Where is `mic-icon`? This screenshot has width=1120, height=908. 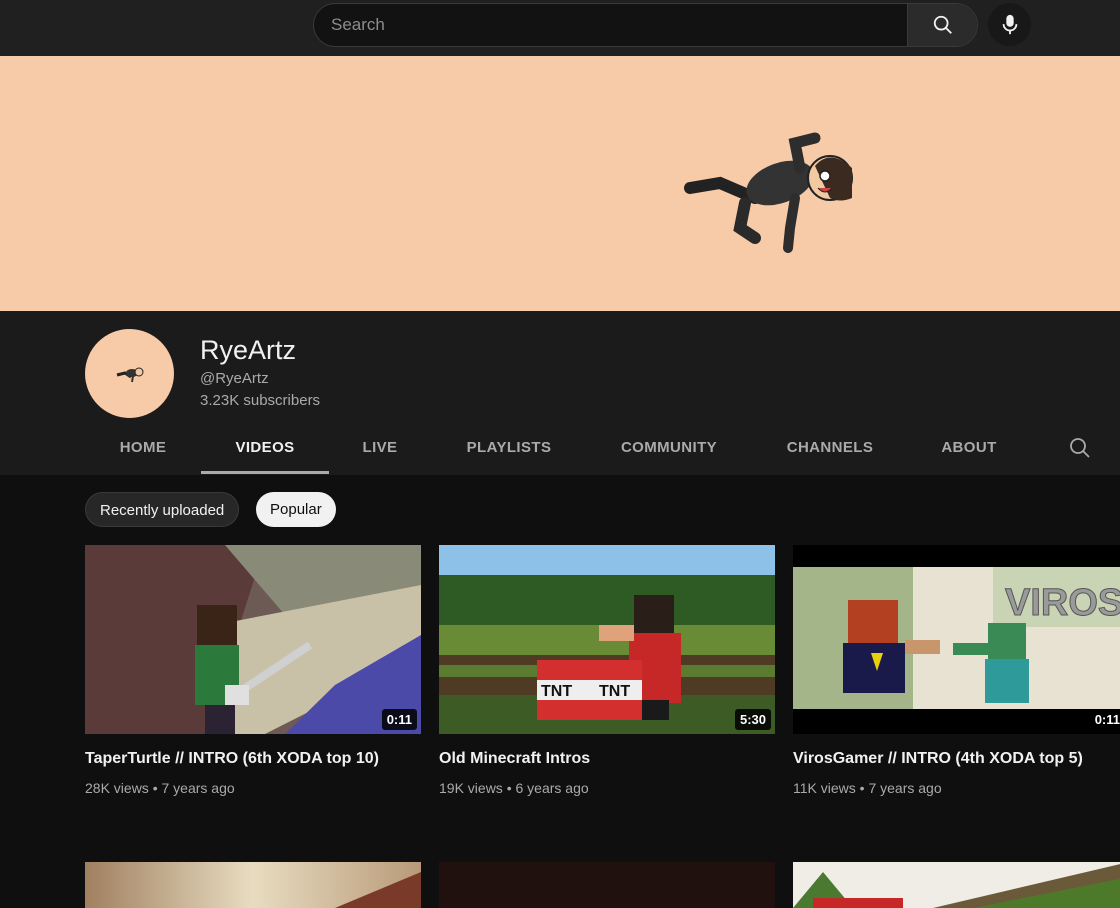
mic-icon is located at coordinates (1009, 24).